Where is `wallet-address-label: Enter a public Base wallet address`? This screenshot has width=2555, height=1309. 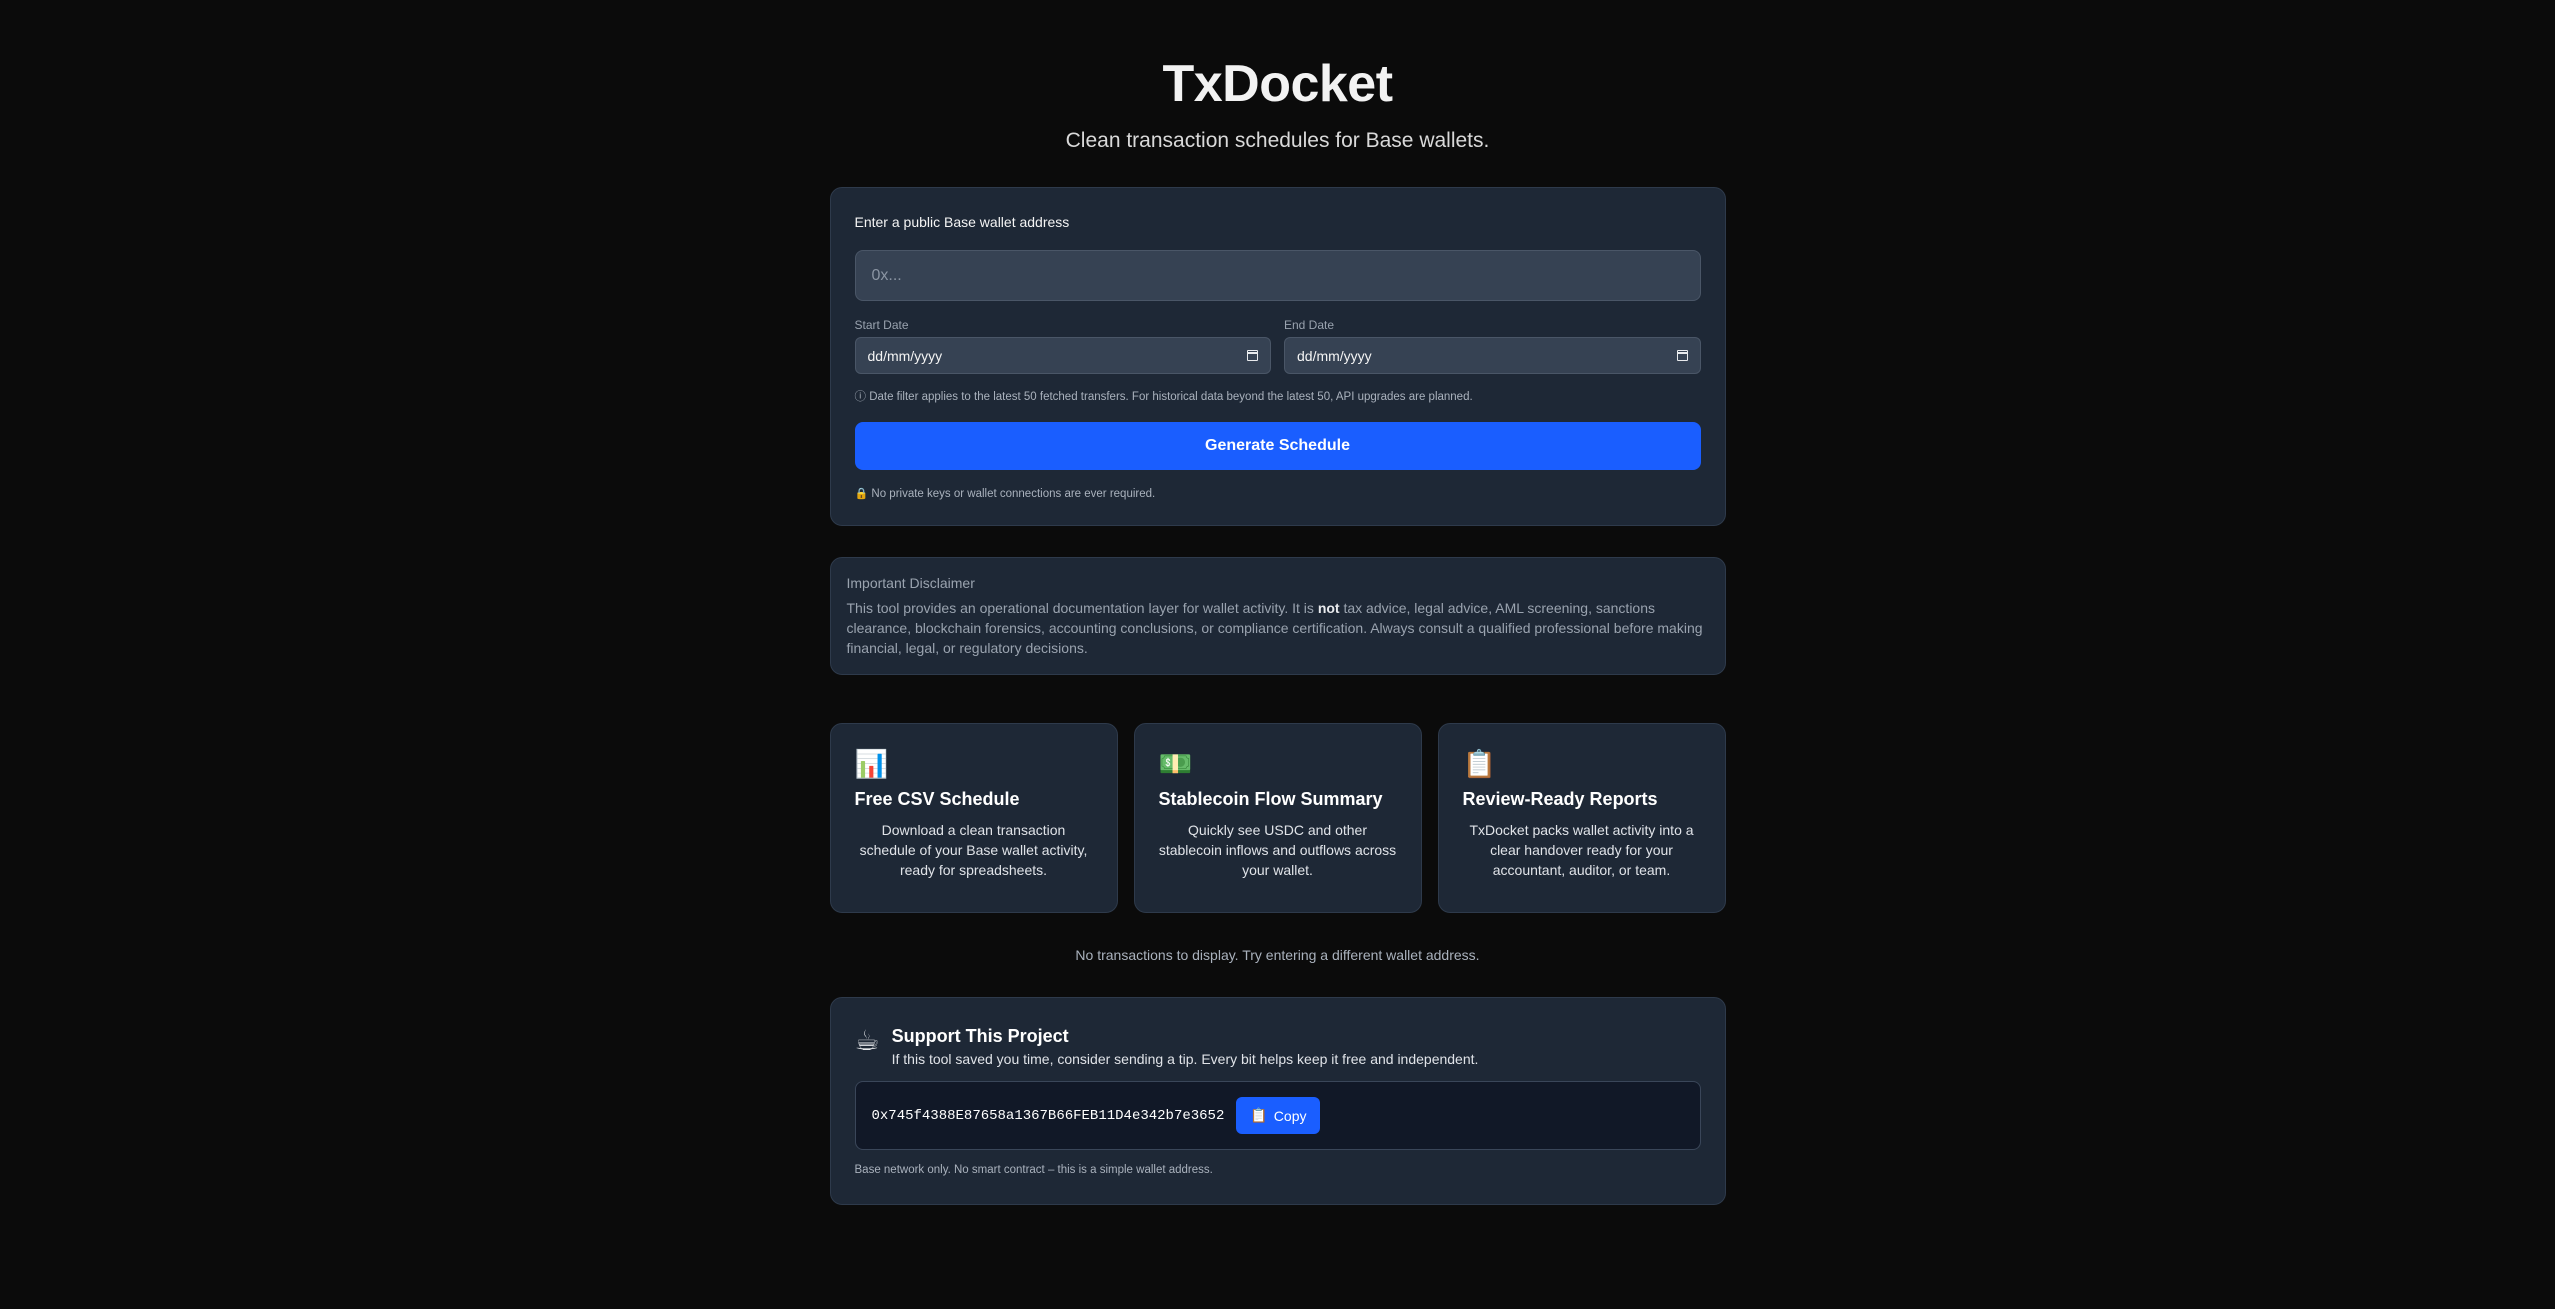 wallet-address-label: Enter a public Base wallet address is located at coordinates (962, 222).